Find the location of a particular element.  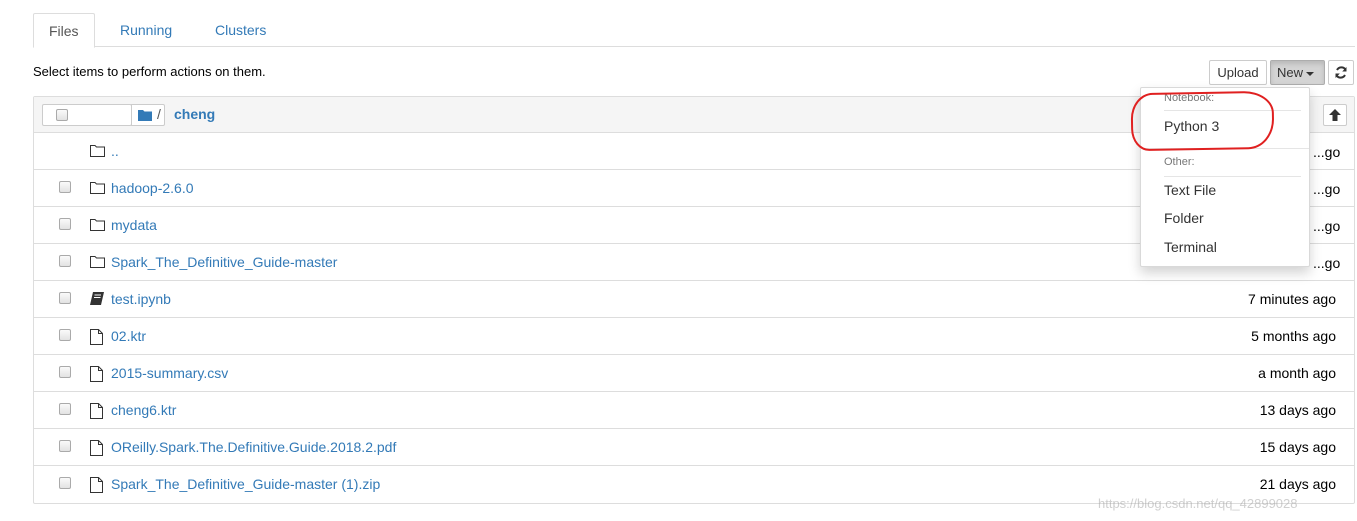

new-dropdown-button: New is located at coordinates (1297, 72).